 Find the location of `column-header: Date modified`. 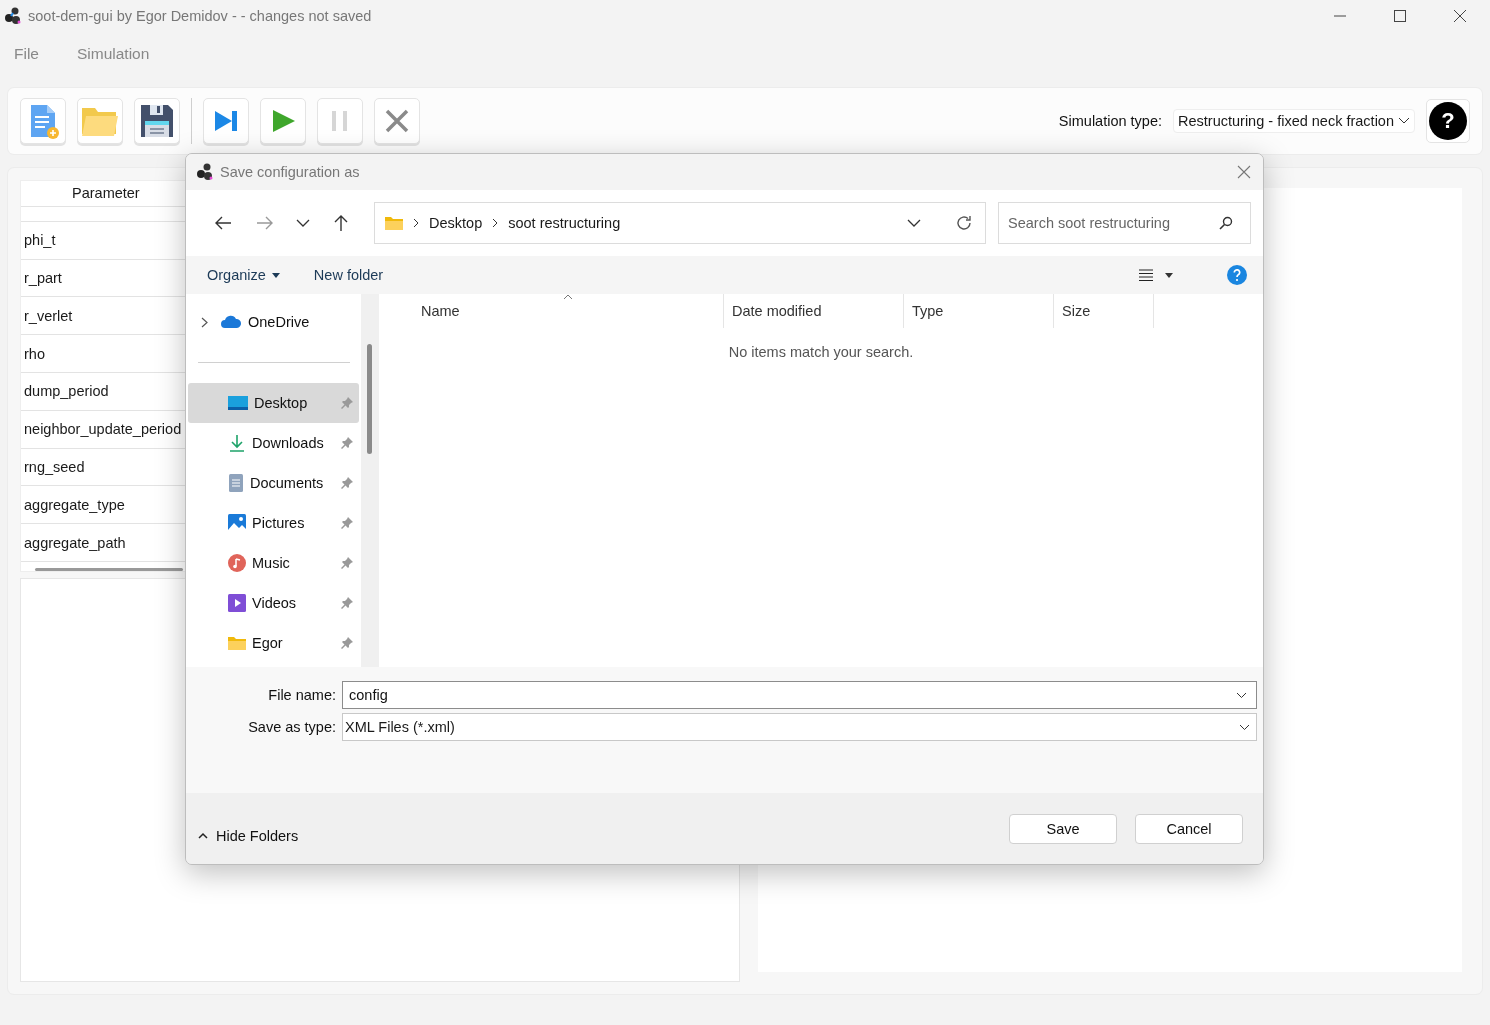

column-header: Date modified is located at coordinates (814, 311).